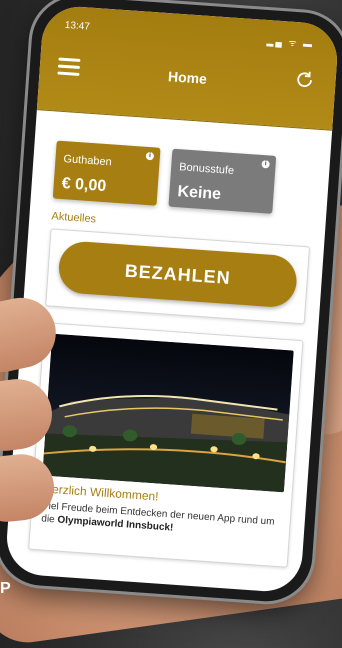 The image size is (342, 648). What do you see at coordinates (290, 42) in the screenshot?
I see `status-icons: ▂▄ ᯤ ▬` at bounding box center [290, 42].